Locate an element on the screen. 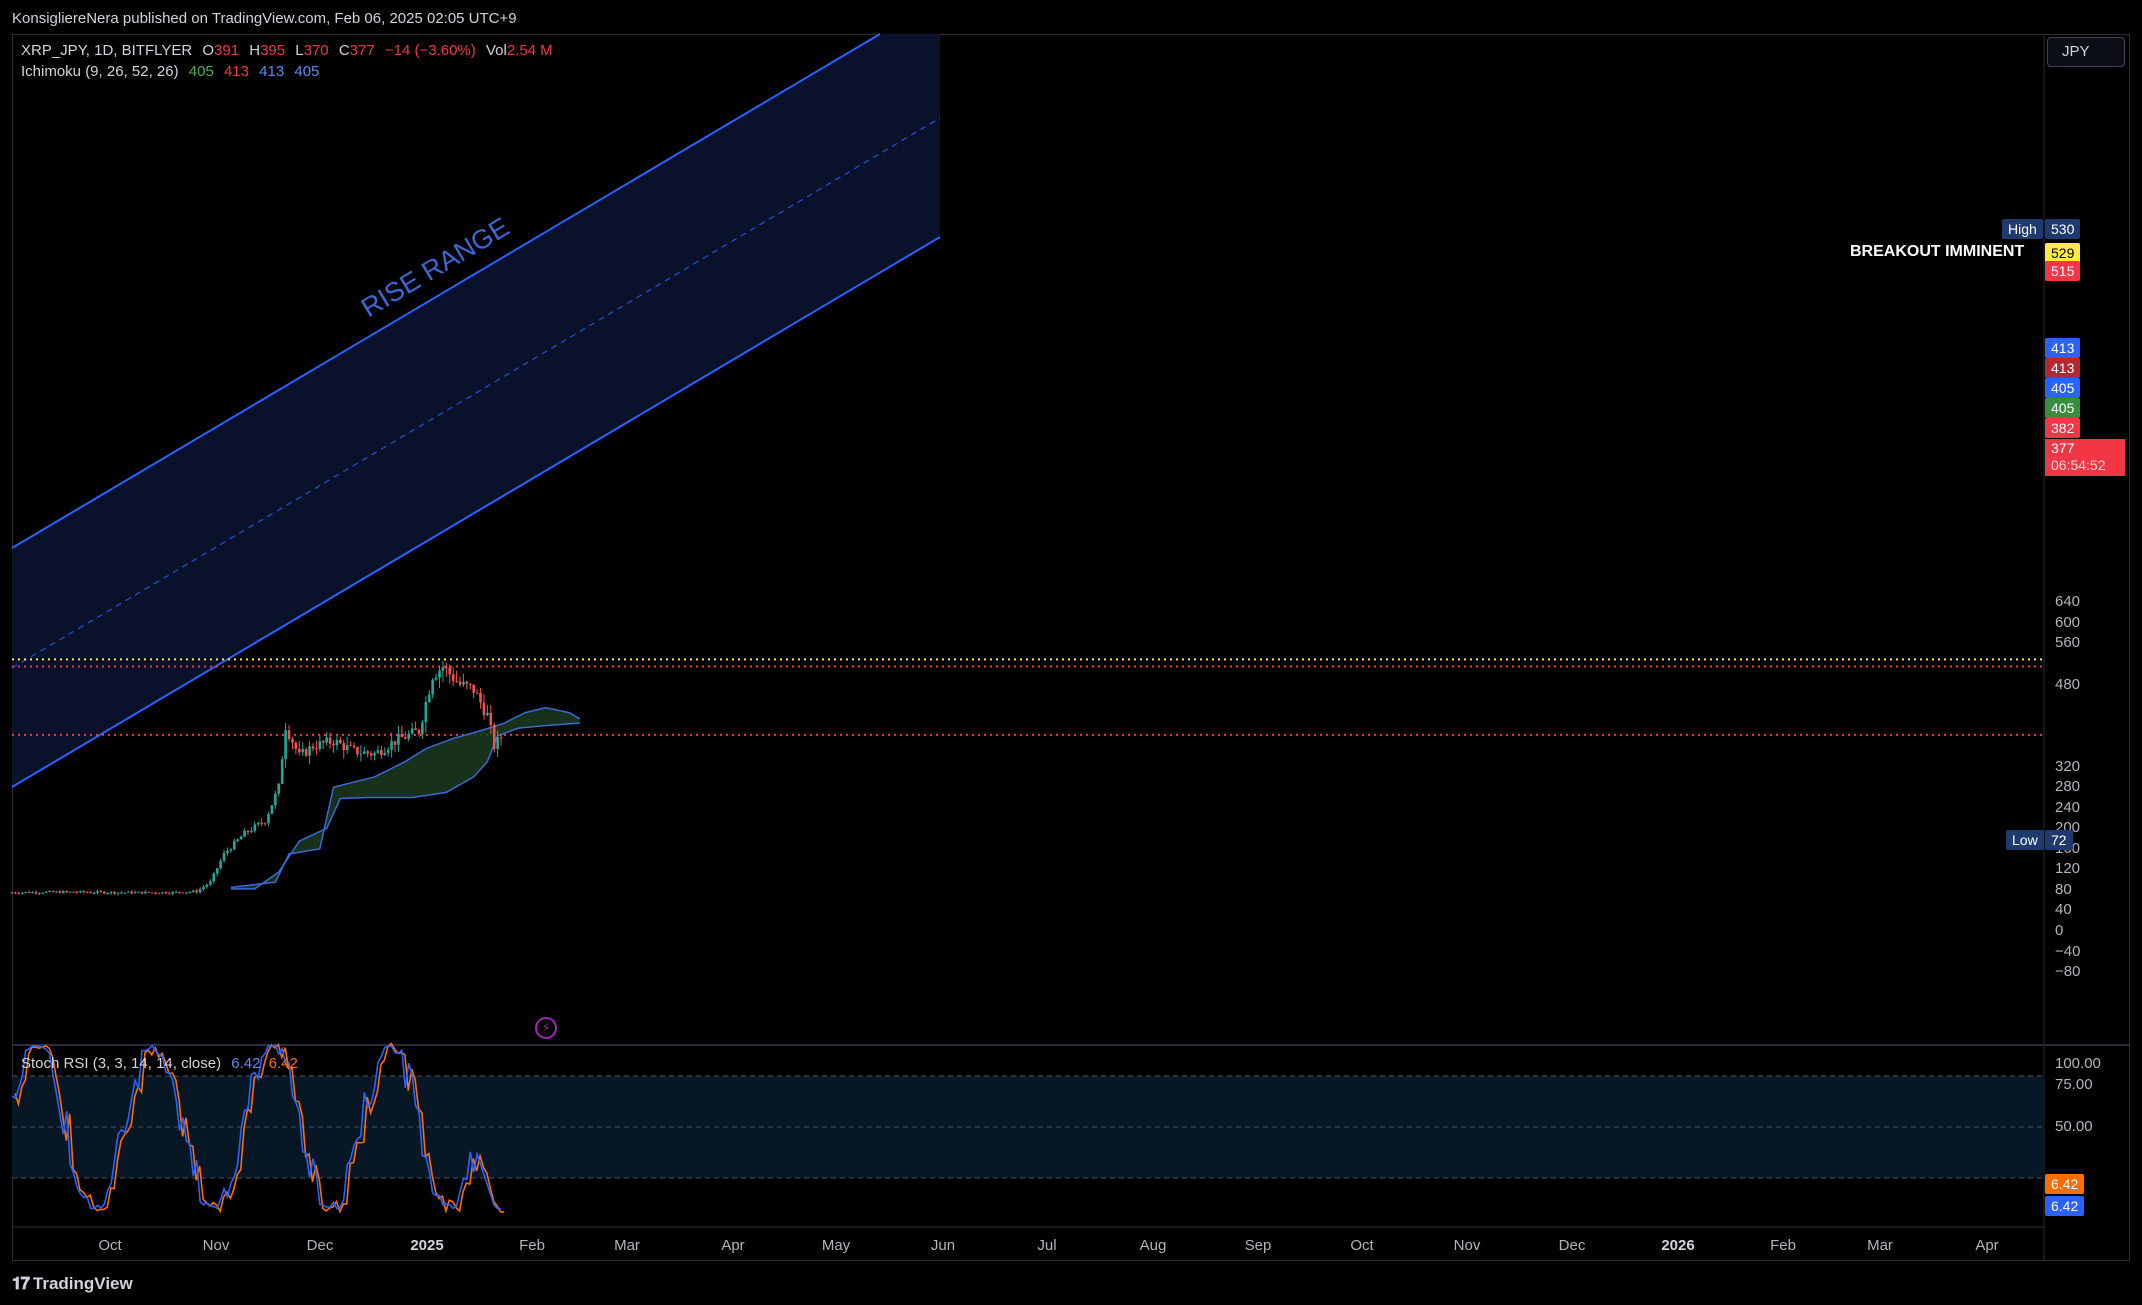 The width and height of the screenshot is (2142, 1305). time-axis-label: May is located at coordinates (836, 1245).